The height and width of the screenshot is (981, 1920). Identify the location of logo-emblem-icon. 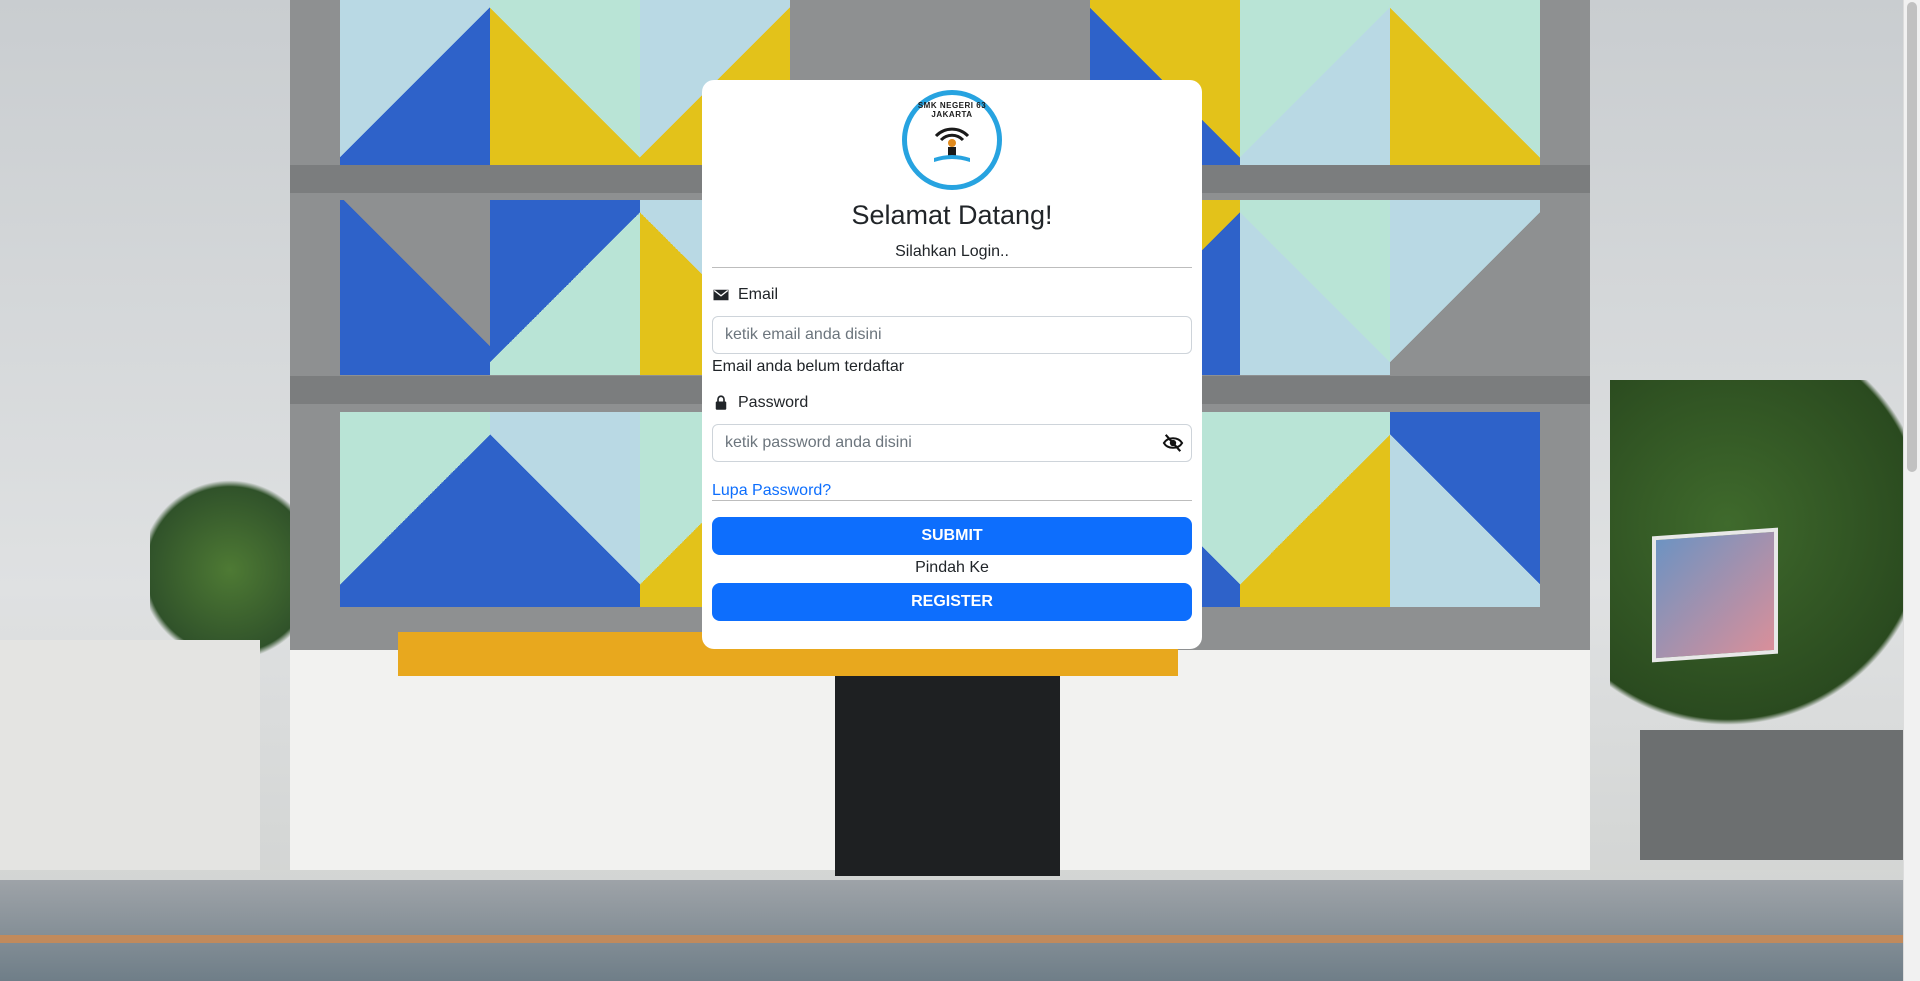
(952, 144).